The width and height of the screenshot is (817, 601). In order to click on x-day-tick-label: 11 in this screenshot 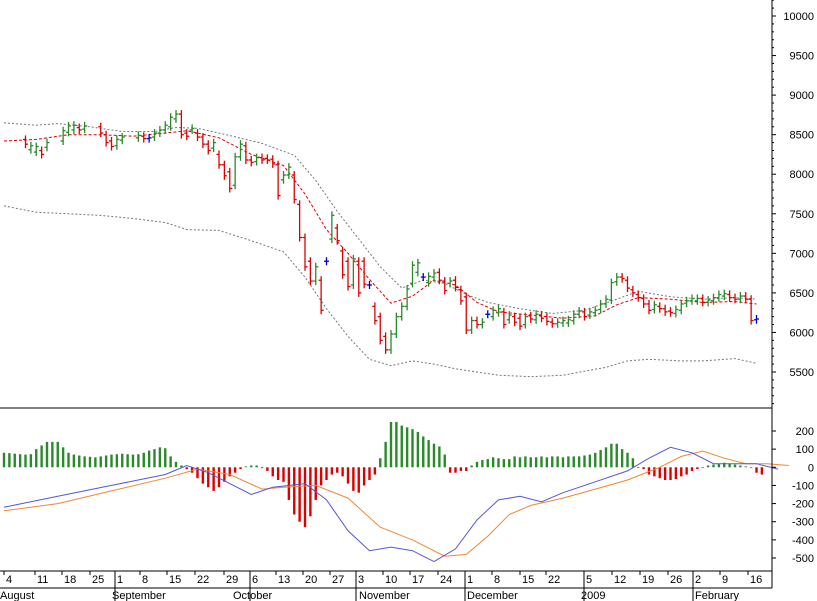, I will do `click(42, 580)`.